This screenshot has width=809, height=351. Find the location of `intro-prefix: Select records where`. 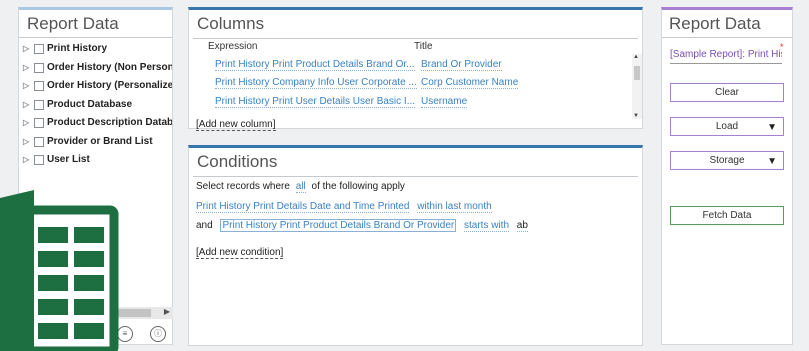

intro-prefix: Select records where is located at coordinates (243, 186).